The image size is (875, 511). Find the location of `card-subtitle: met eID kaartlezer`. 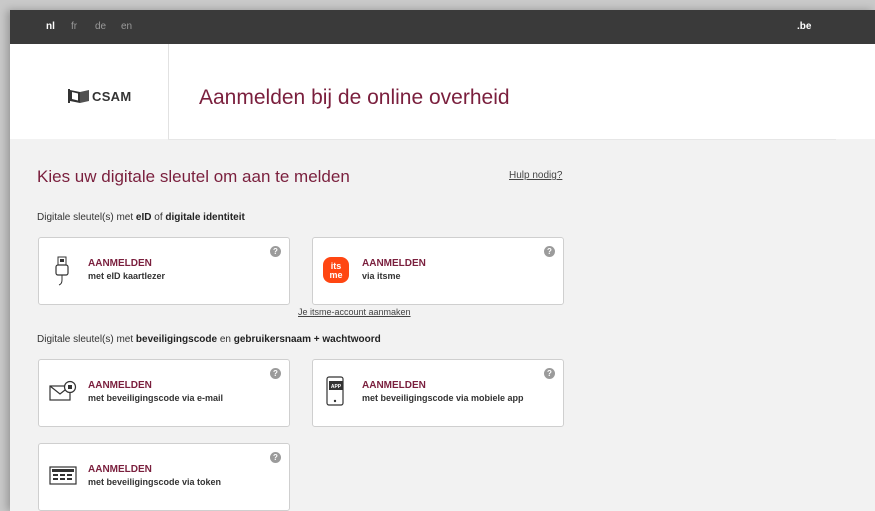

card-subtitle: met eID kaartlezer is located at coordinates (127, 276).